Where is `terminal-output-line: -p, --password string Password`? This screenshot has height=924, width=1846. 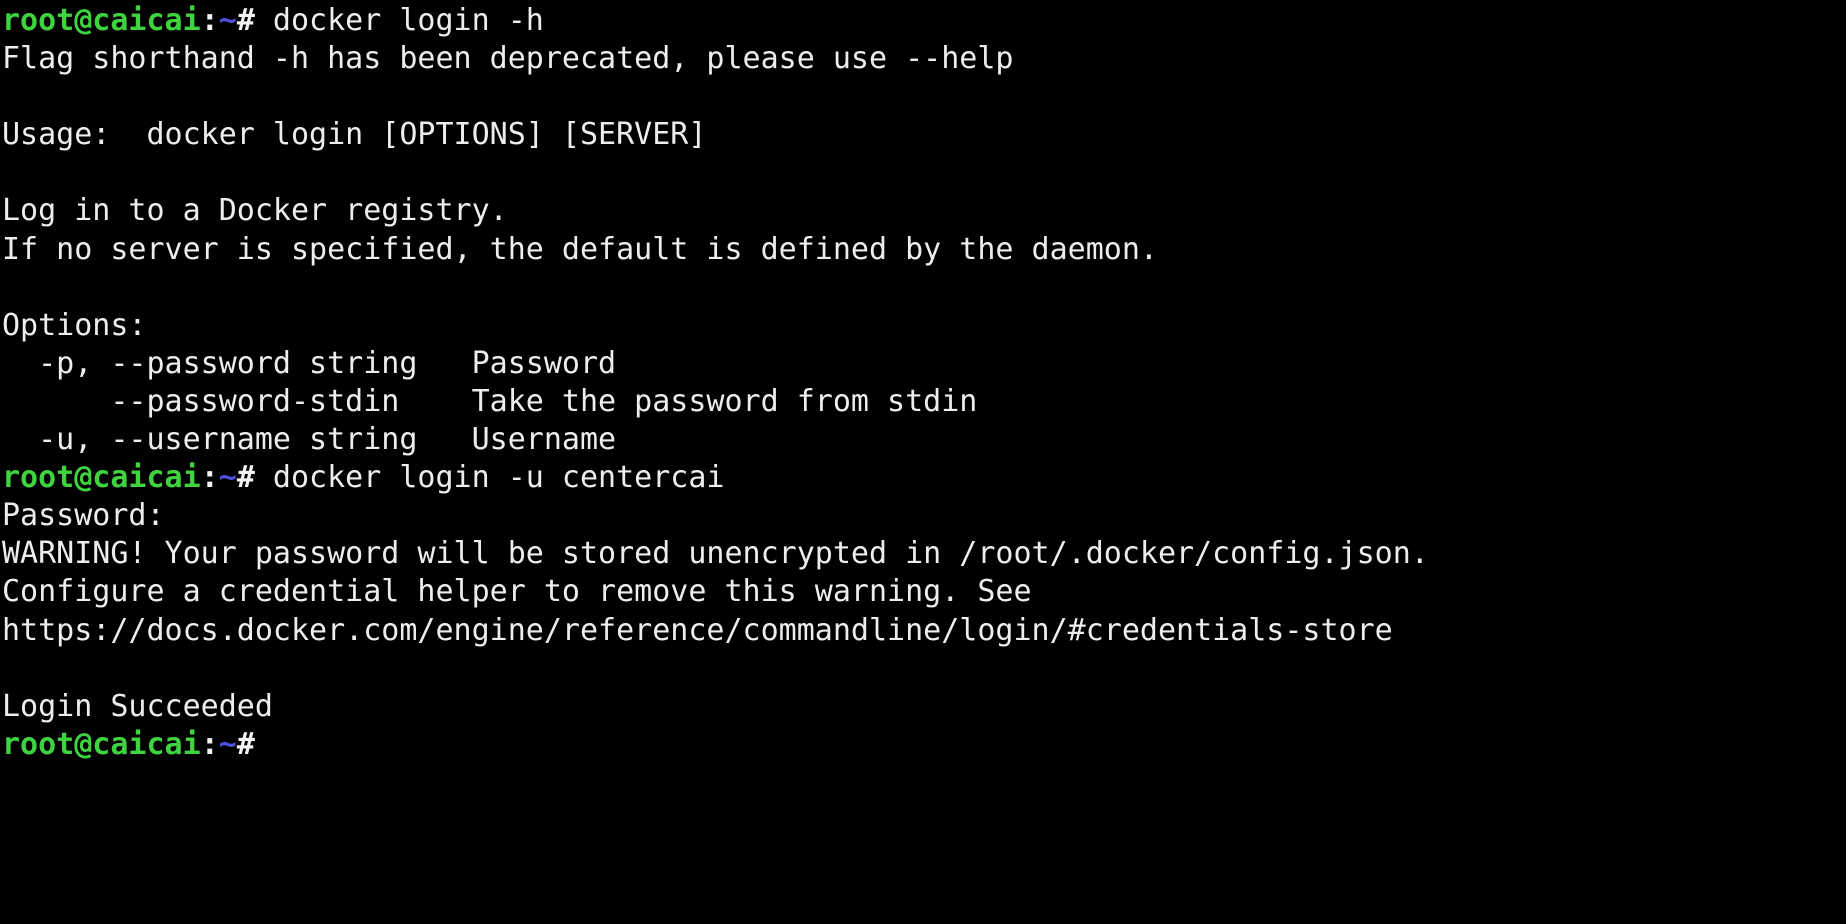
terminal-output-line: -p, --password string Password is located at coordinates (923, 364).